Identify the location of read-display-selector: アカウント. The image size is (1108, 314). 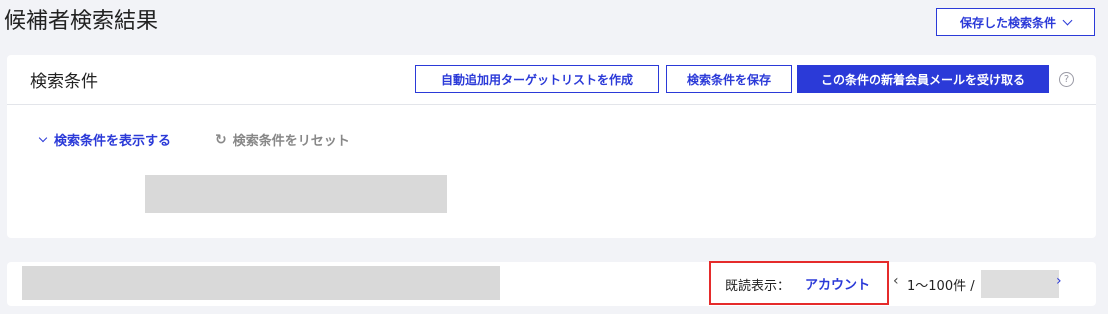
(837, 283).